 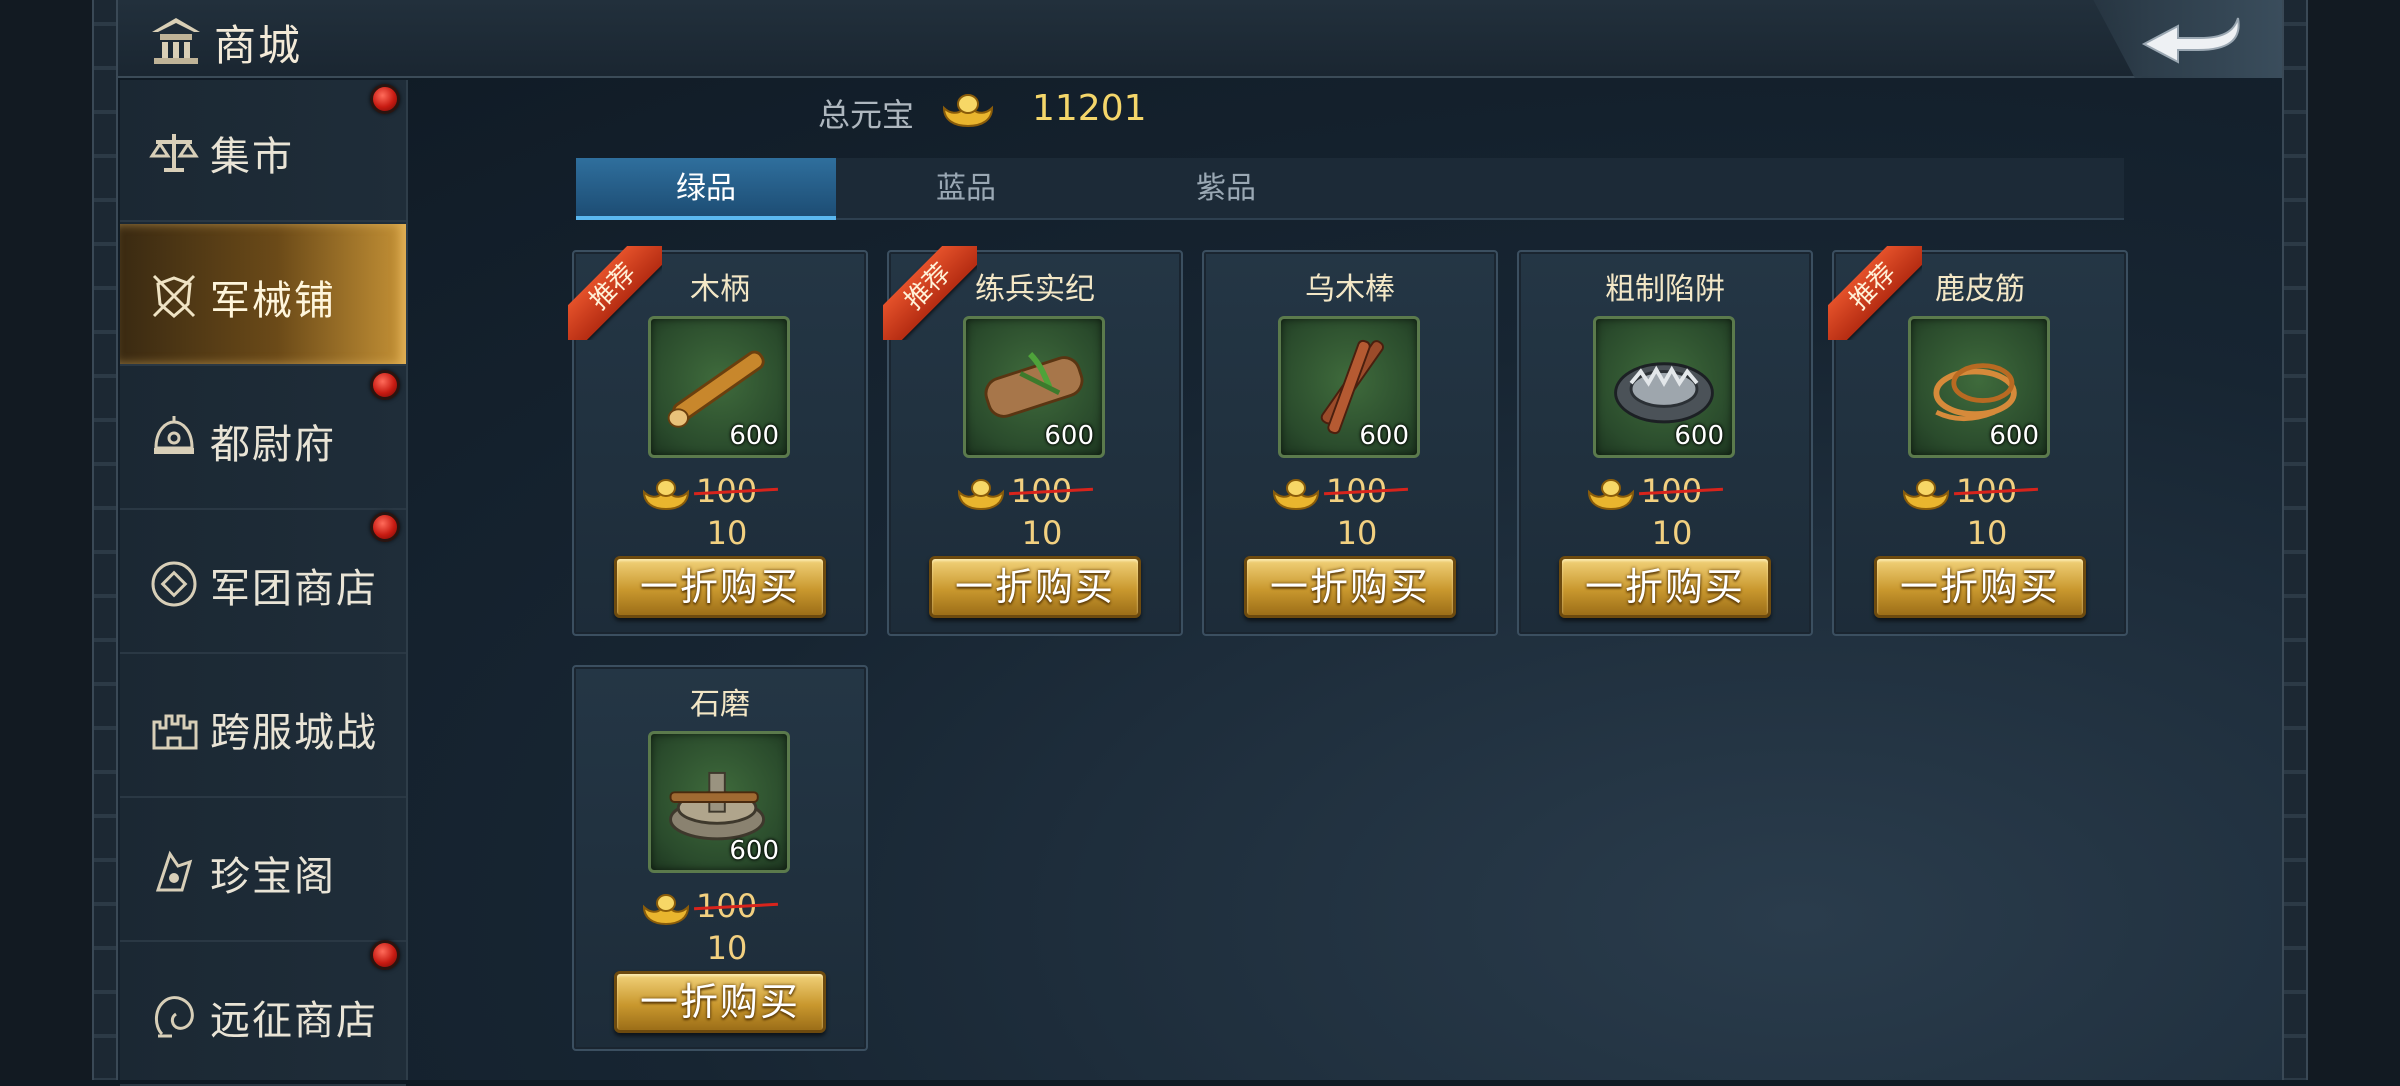 I want to click on return-arrow-icon, so click(x=2190, y=40).